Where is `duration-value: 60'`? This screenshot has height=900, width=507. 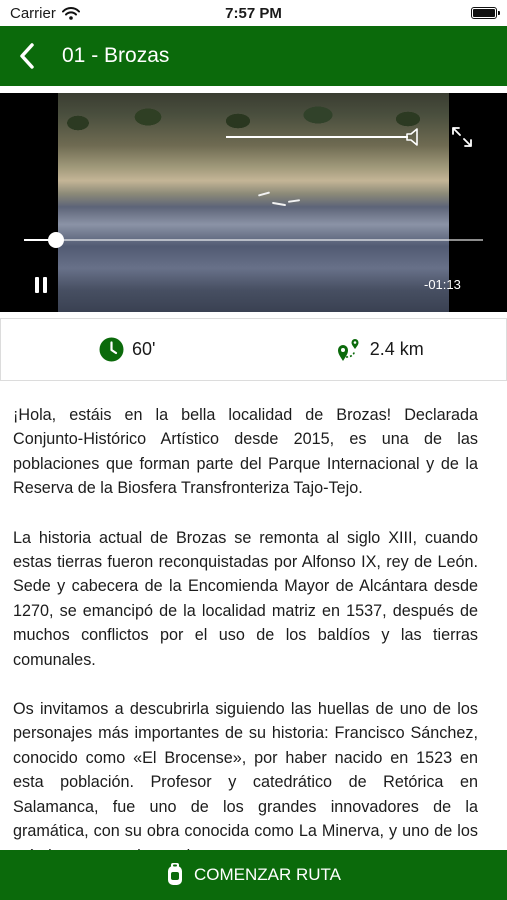
duration-value: 60' is located at coordinates (144, 349).